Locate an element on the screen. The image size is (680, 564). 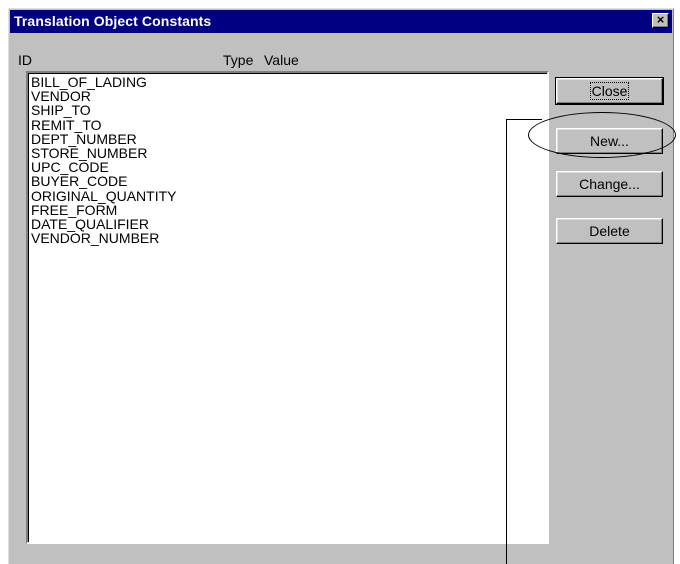
list-item: DATE_QUALIFIER is located at coordinates (103, 224).